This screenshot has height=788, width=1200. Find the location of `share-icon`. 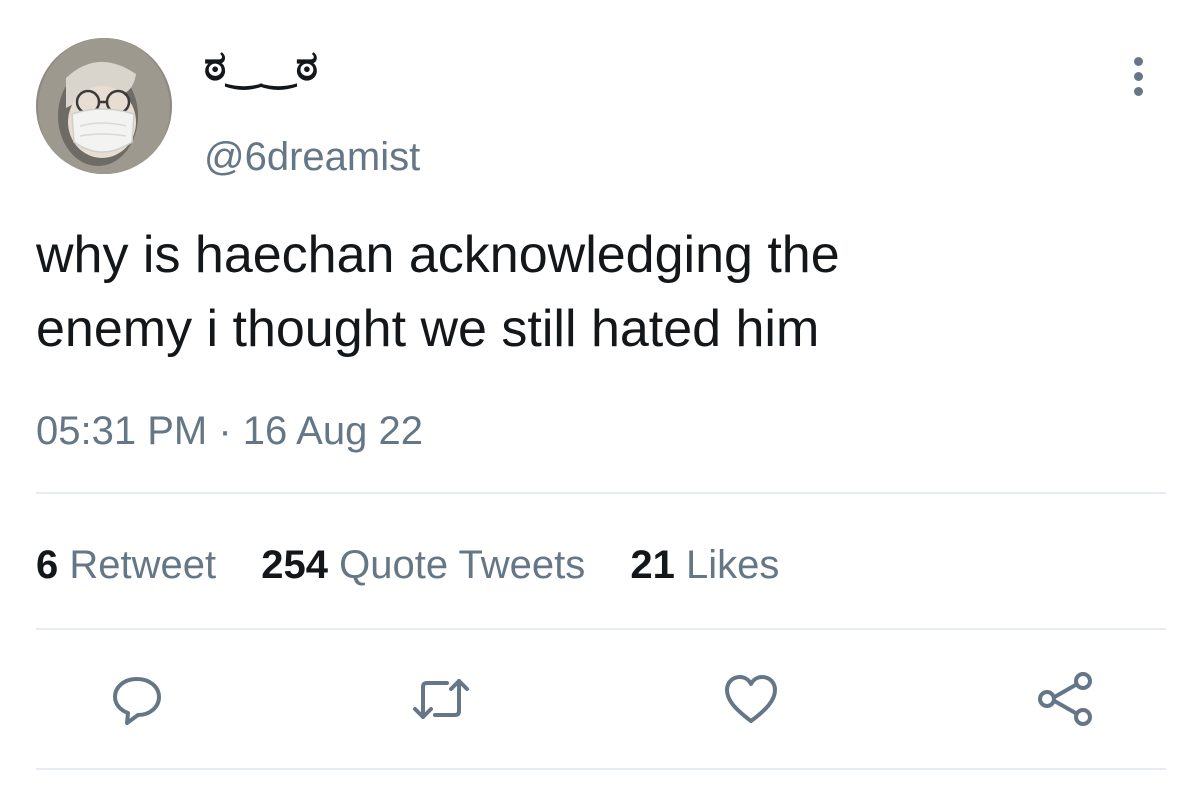

share-icon is located at coordinates (1065, 699).